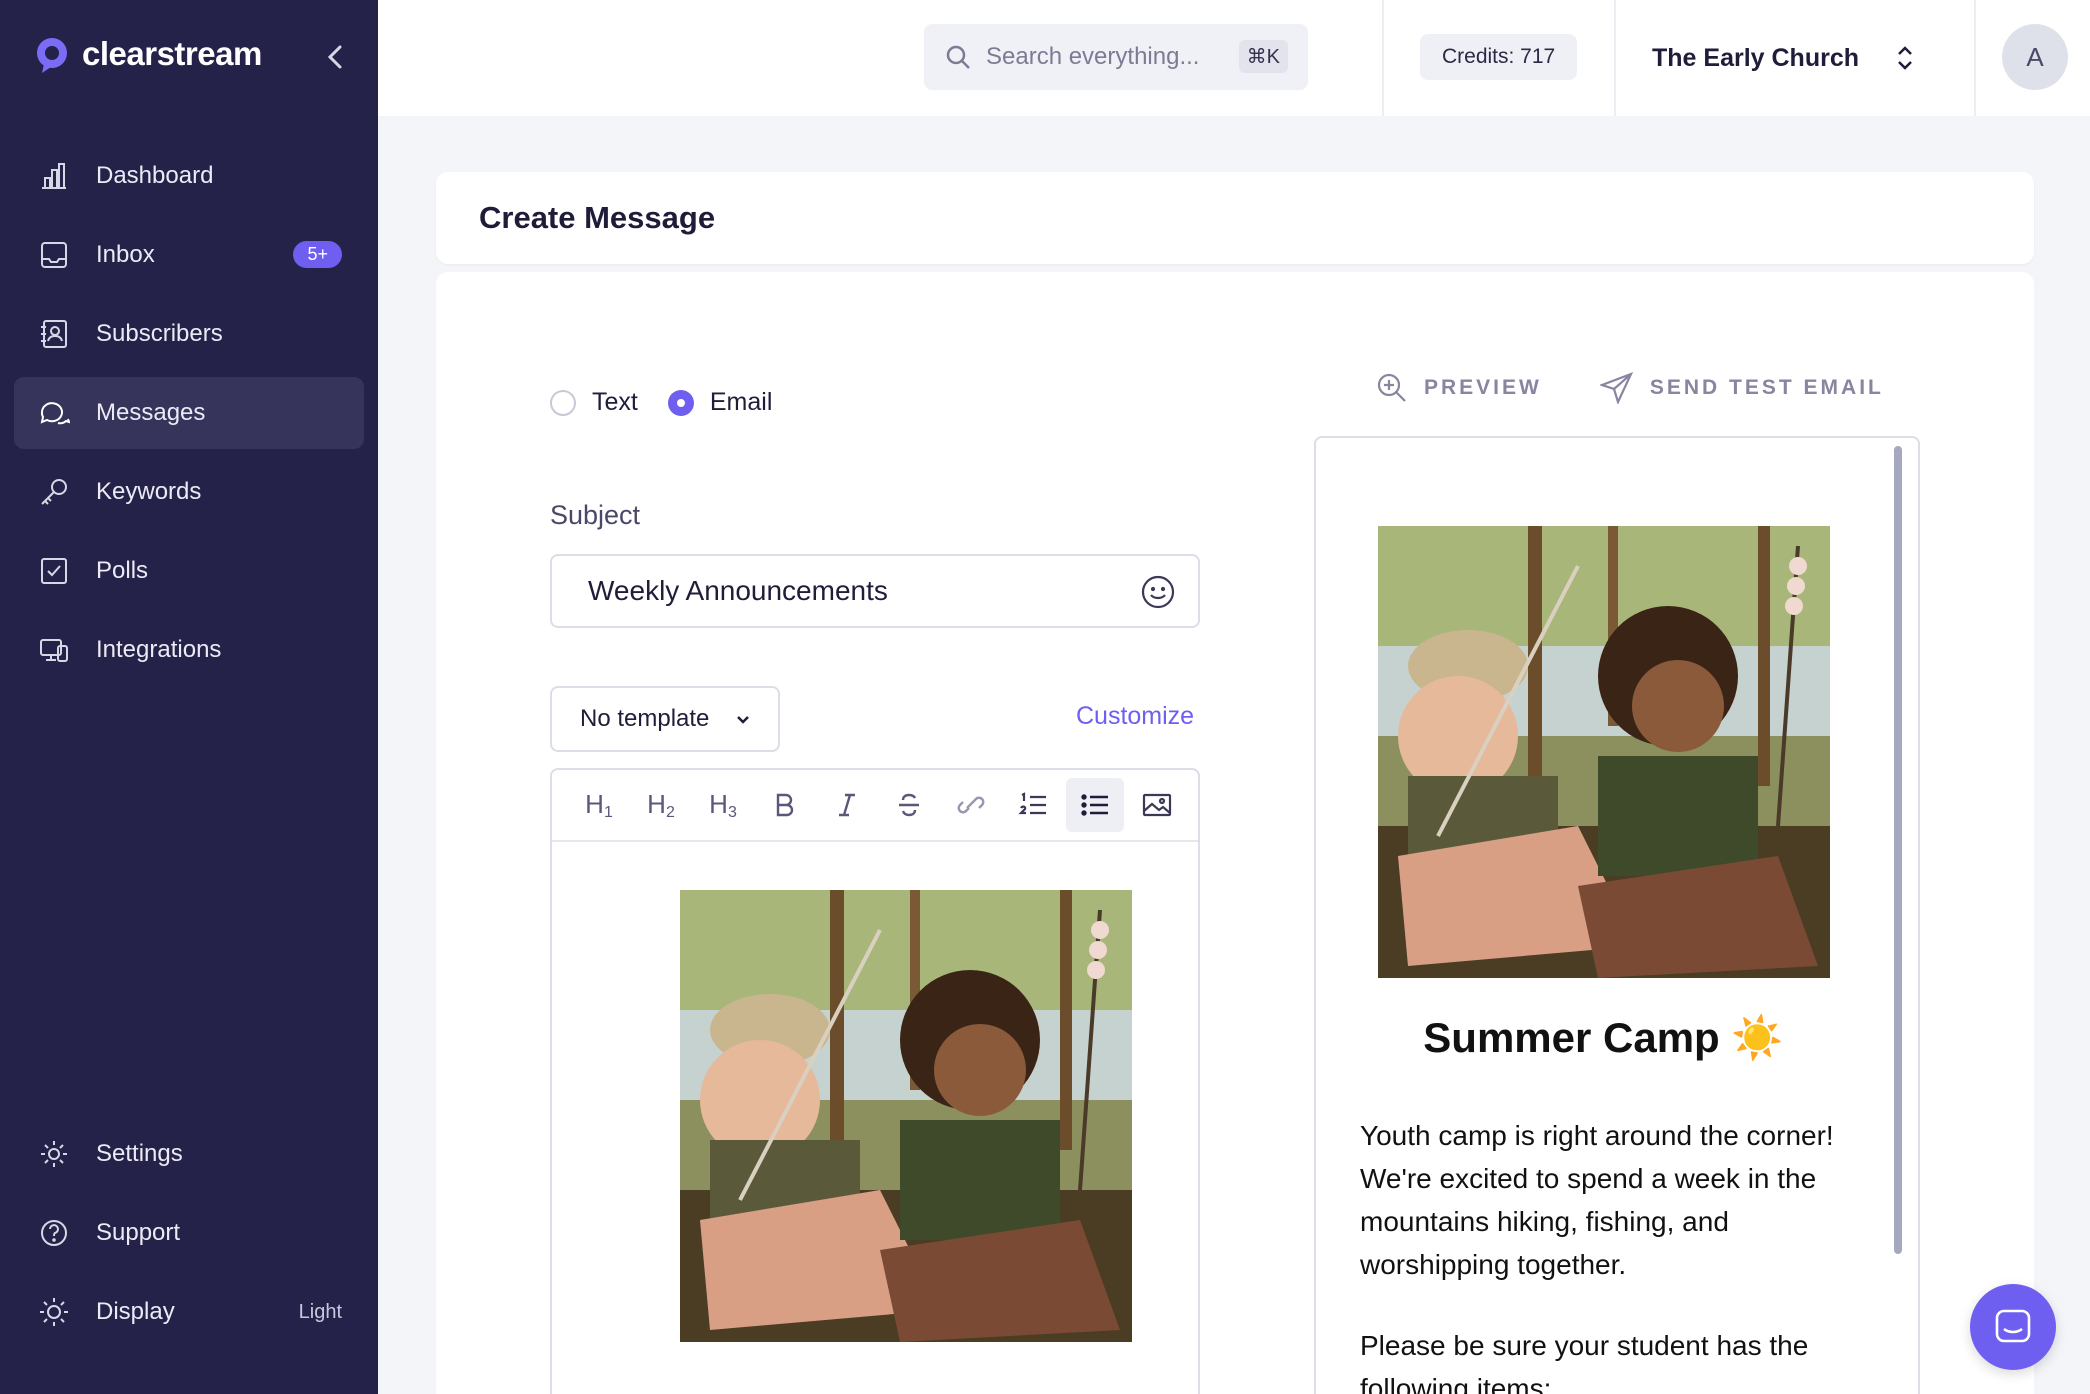  What do you see at coordinates (122, 570) in the screenshot?
I see `sidebar-item-label: Polls` at bounding box center [122, 570].